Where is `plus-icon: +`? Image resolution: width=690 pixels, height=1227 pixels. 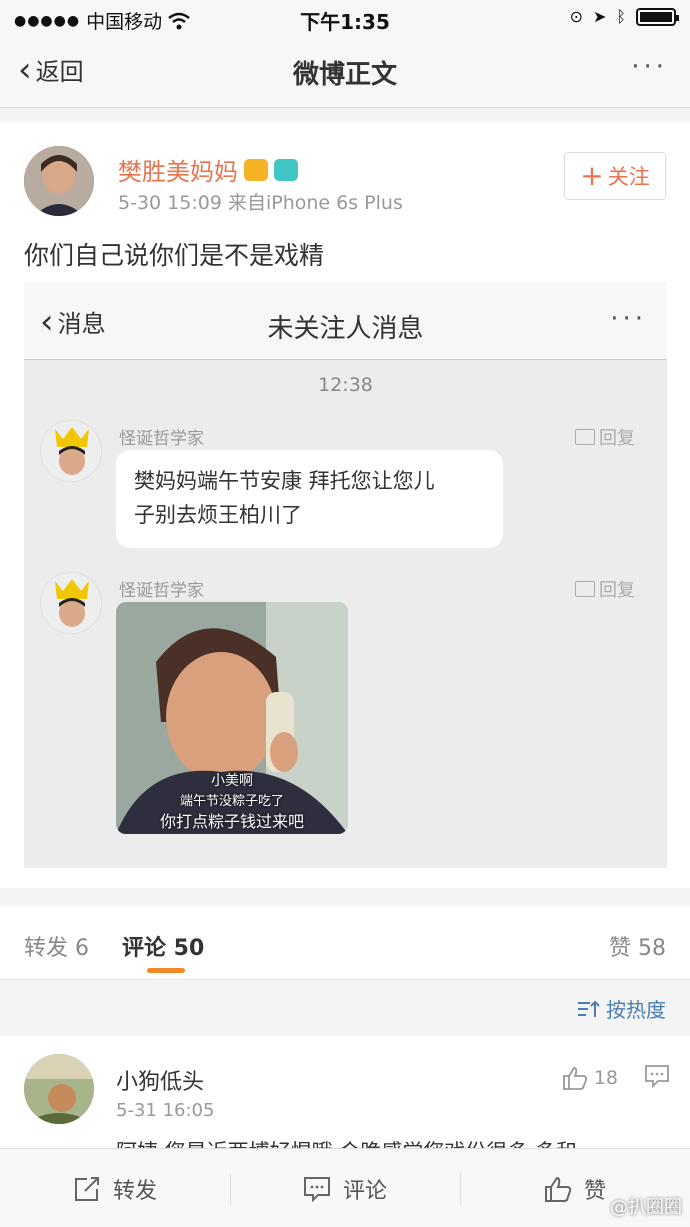 plus-icon: + is located at coordinates (592, 175).